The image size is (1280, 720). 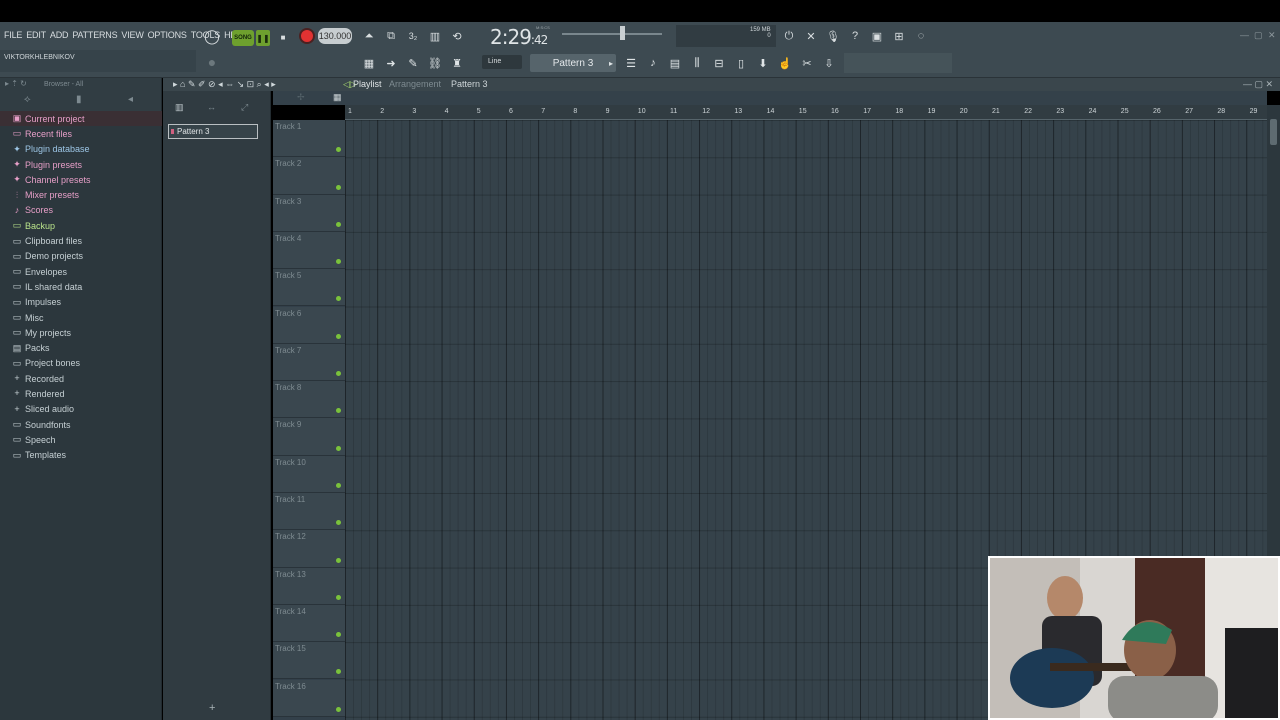 What do you see at coordinates (81, 378) in the screenshot?
I see `browser-item-recorded: + Recorded` at bounding box center [81, 378].